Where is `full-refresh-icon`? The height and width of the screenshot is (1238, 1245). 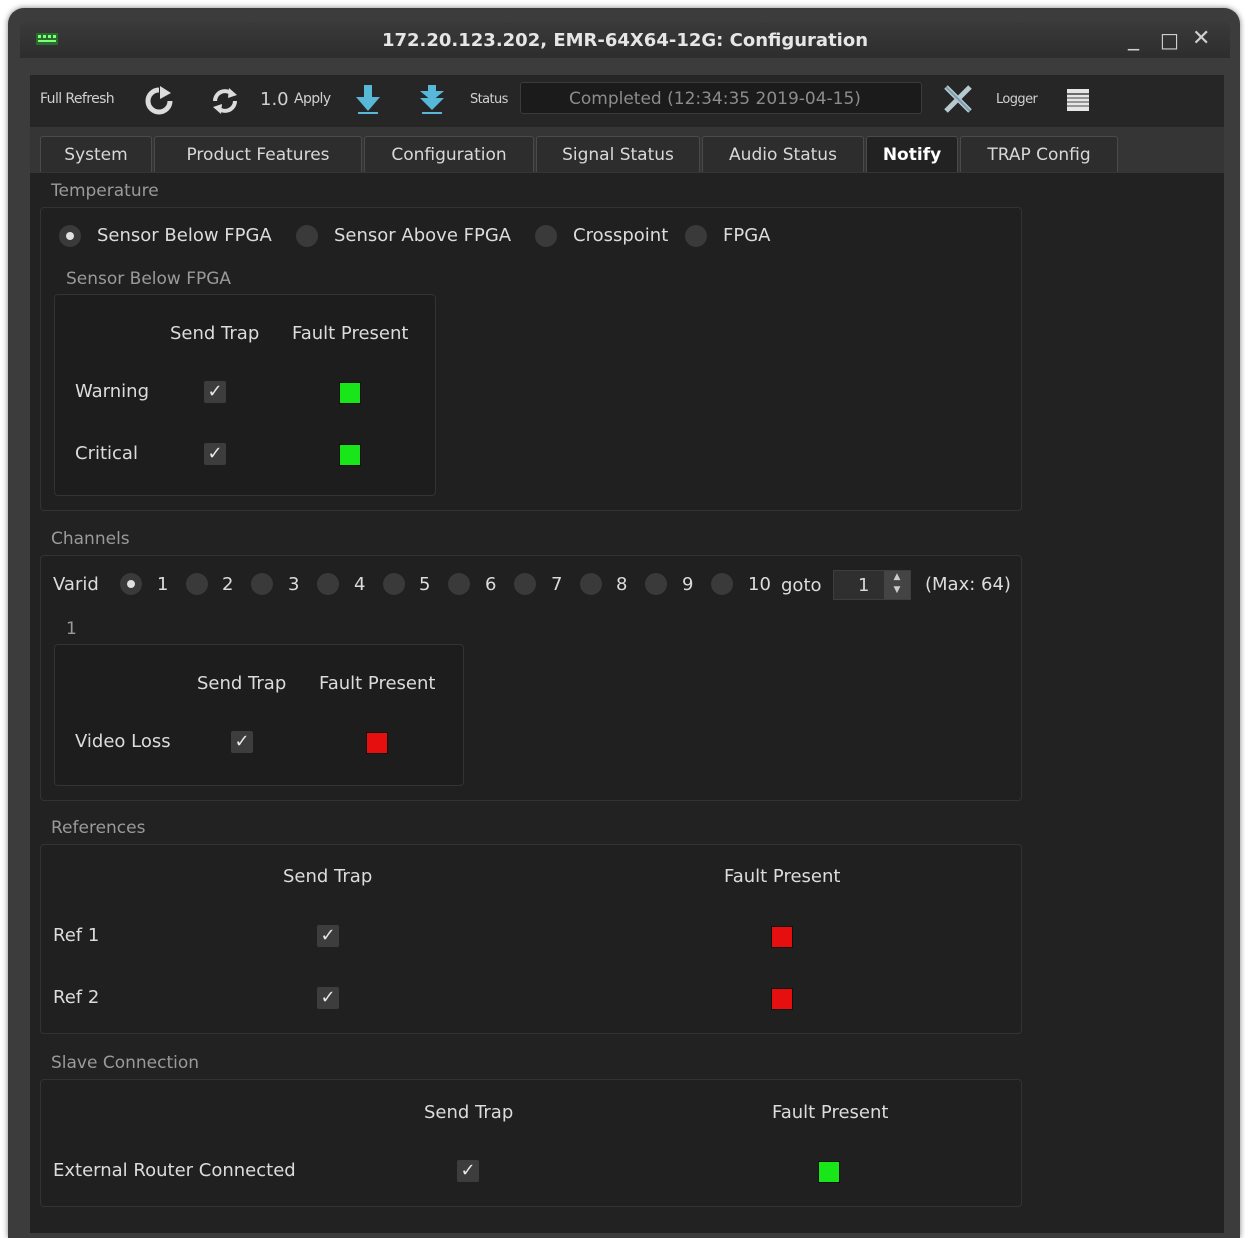 full-refresh-icon is located at coordinates (159, 101).